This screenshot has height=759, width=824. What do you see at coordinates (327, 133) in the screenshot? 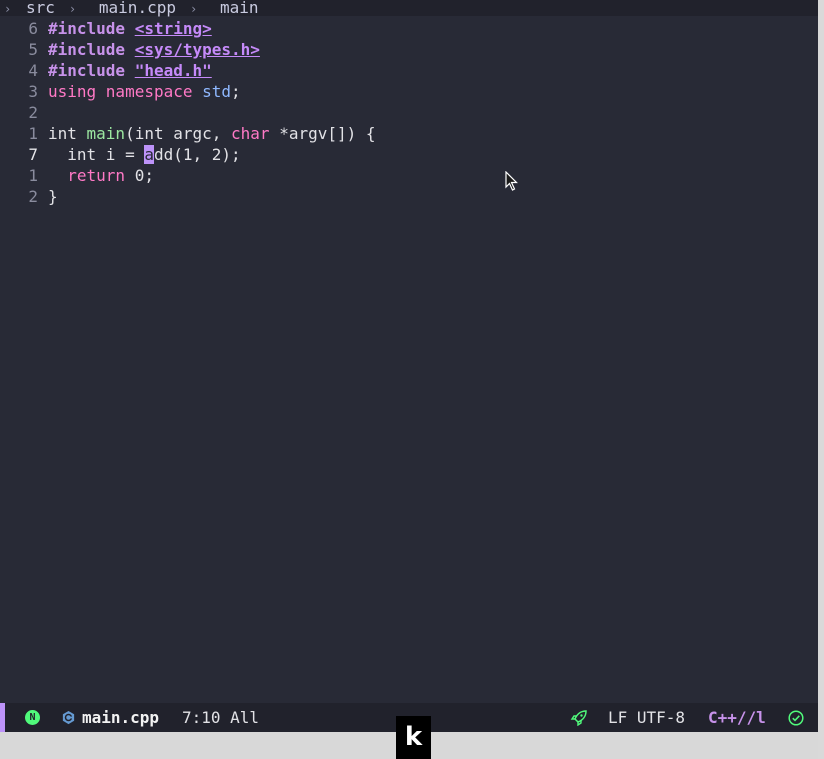
I see `code-token: *argv[]) {` at bounding box center [327, 133].